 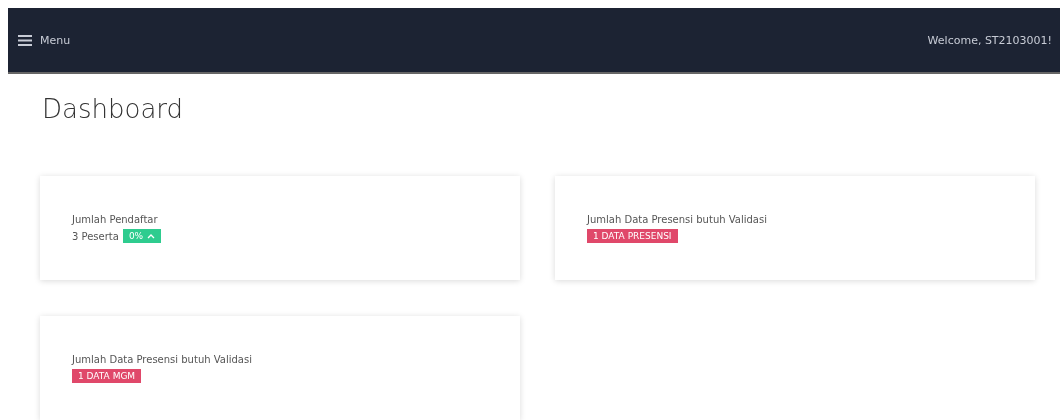 I want to click on menu-button: Menu, so click(x=44, y=40).